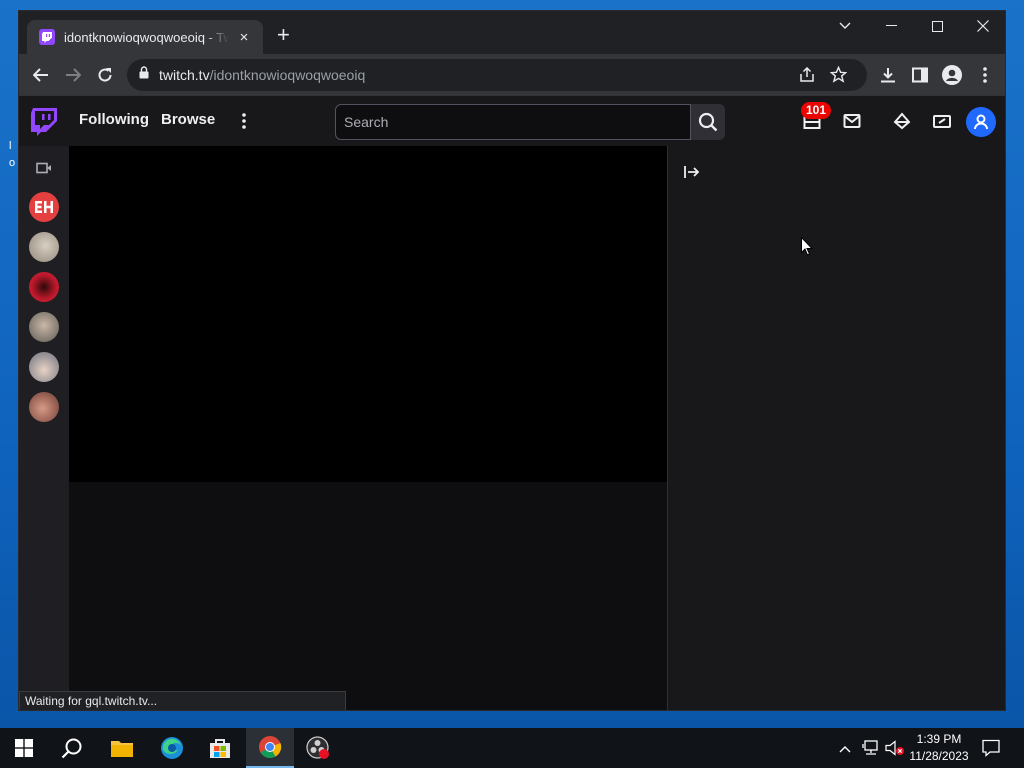 The width and height of the screenshot is (1024, 768). I want to click on browser-tab: idontknowioqwoqwoeoiq - Twitch ×, so click(145, 37).